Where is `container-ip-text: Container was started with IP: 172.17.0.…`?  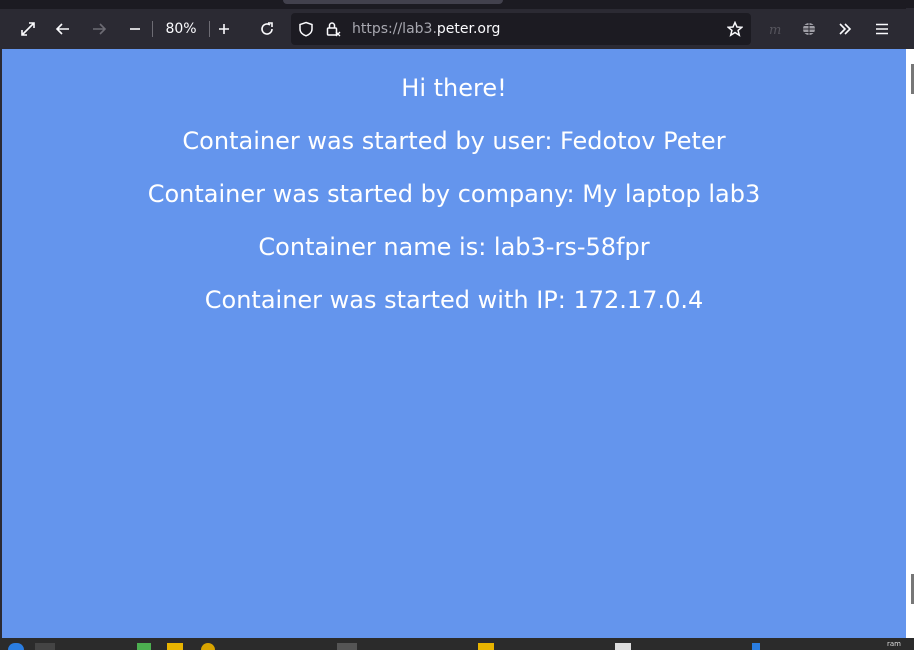 container-ip-text: Container was started with IP: 172.17.0.… is located at coordinates (454, 300).